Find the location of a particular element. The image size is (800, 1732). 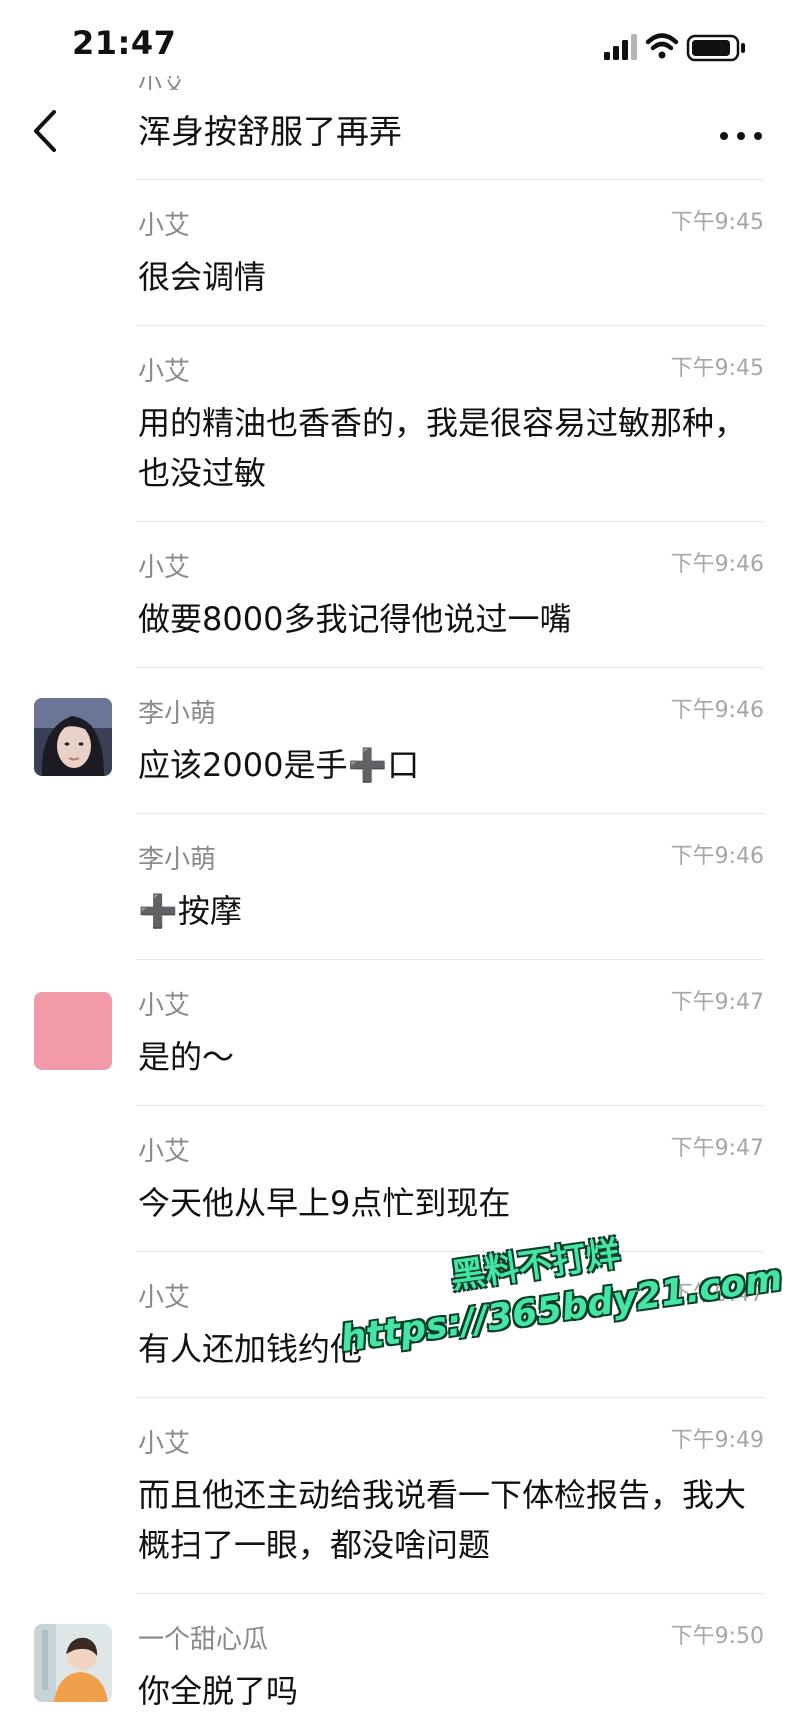

message-text: 而且他还主动给我说看一下体检报告，我大概扫了一眼，都没啥问题 is located at coordinates (442, 1520).